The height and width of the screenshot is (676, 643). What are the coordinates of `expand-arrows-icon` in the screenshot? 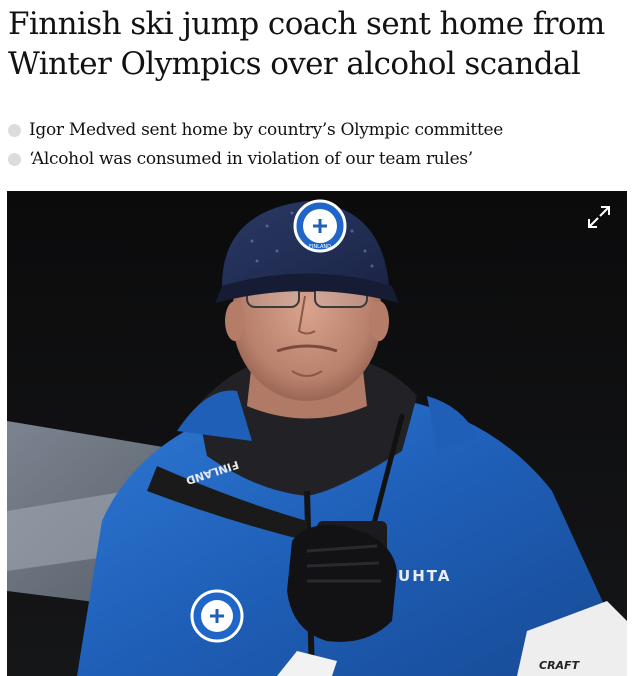 It's located at (599, 217).